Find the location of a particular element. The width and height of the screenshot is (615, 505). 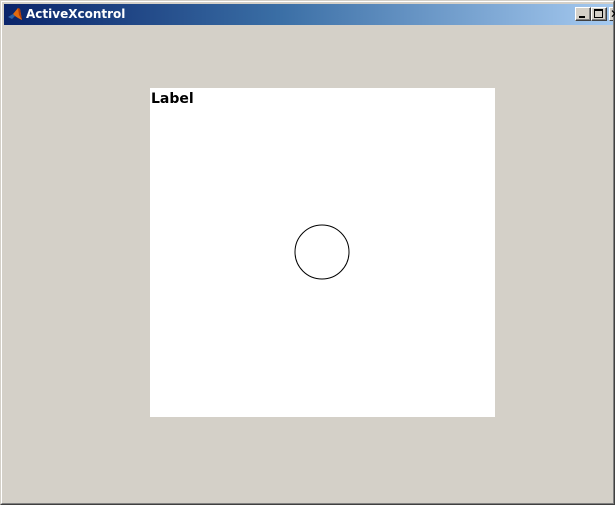

circle-shape is located at coordinates (322, 252).